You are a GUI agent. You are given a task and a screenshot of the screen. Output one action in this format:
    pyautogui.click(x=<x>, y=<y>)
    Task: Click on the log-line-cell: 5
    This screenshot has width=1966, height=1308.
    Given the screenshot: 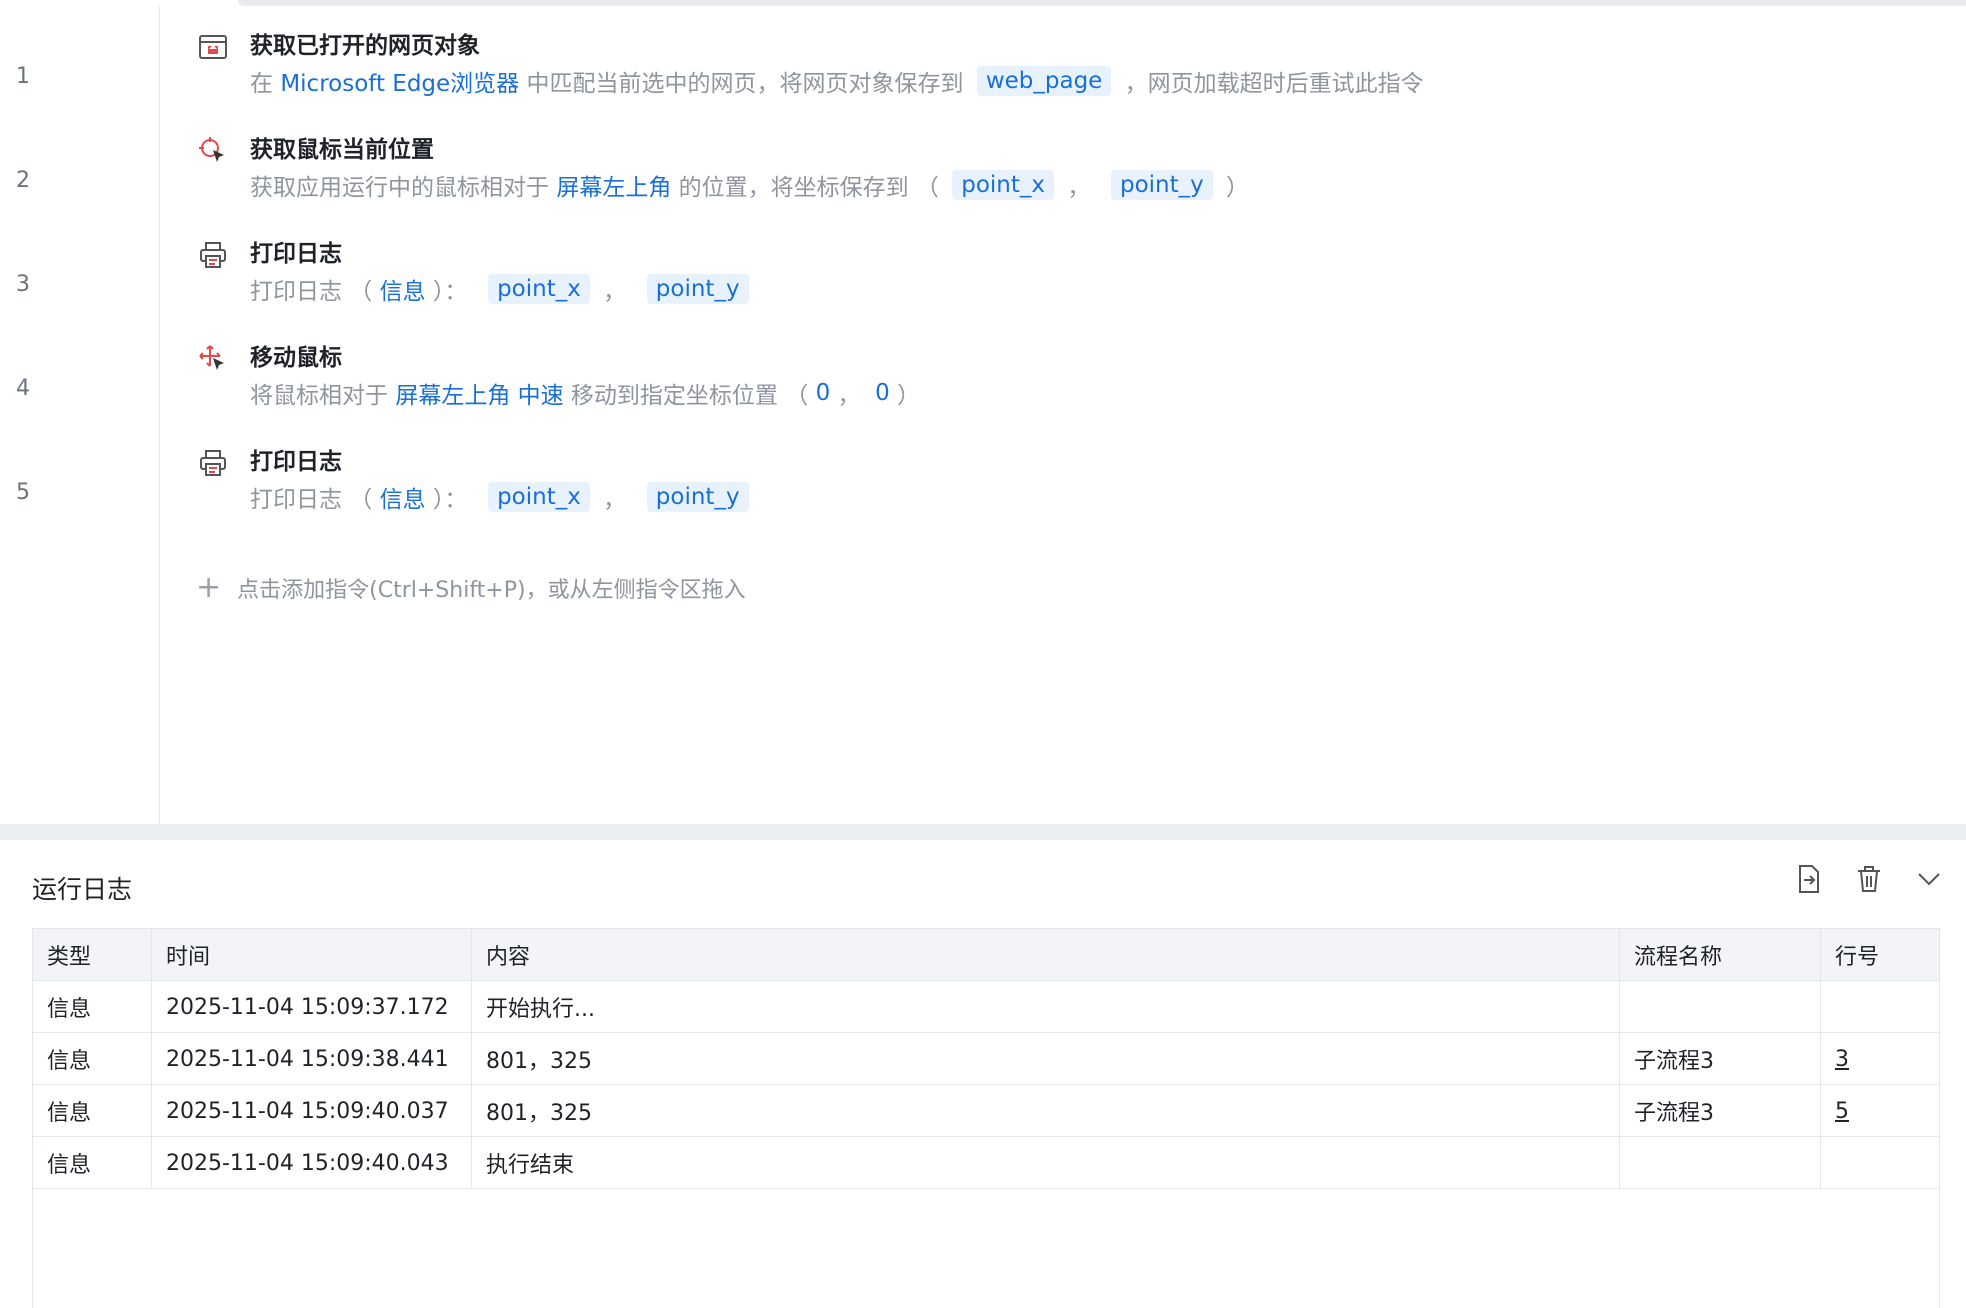 What is the action you would take?
    pyautogui.click(x=1880, y=1111)
    